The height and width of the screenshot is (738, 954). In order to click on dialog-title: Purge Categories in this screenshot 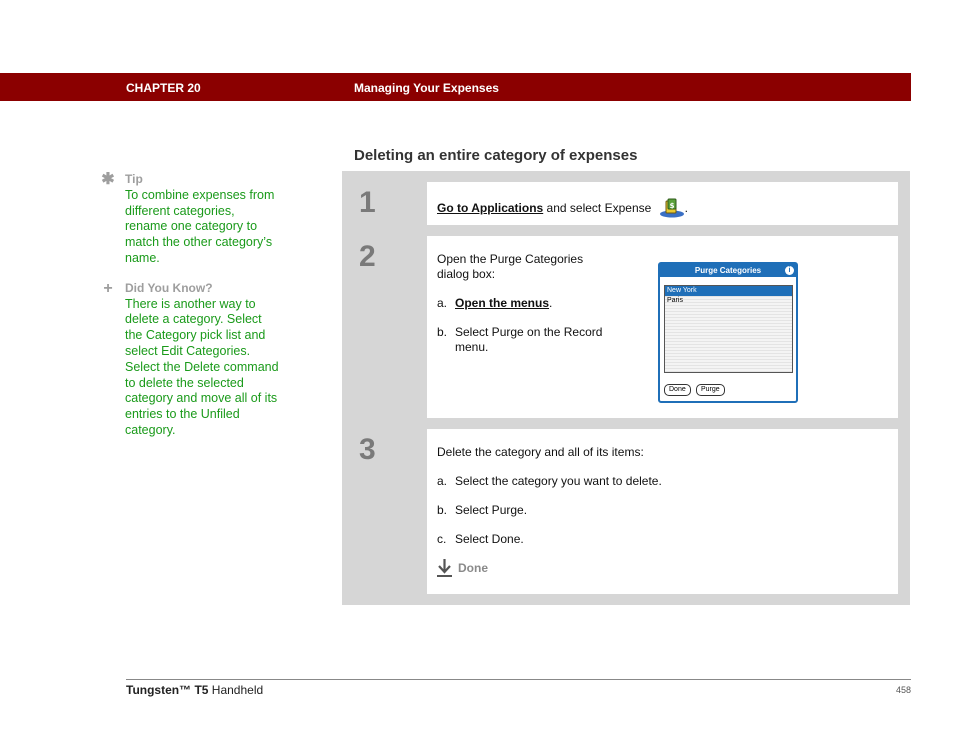, I will do `click(728, 270)`.